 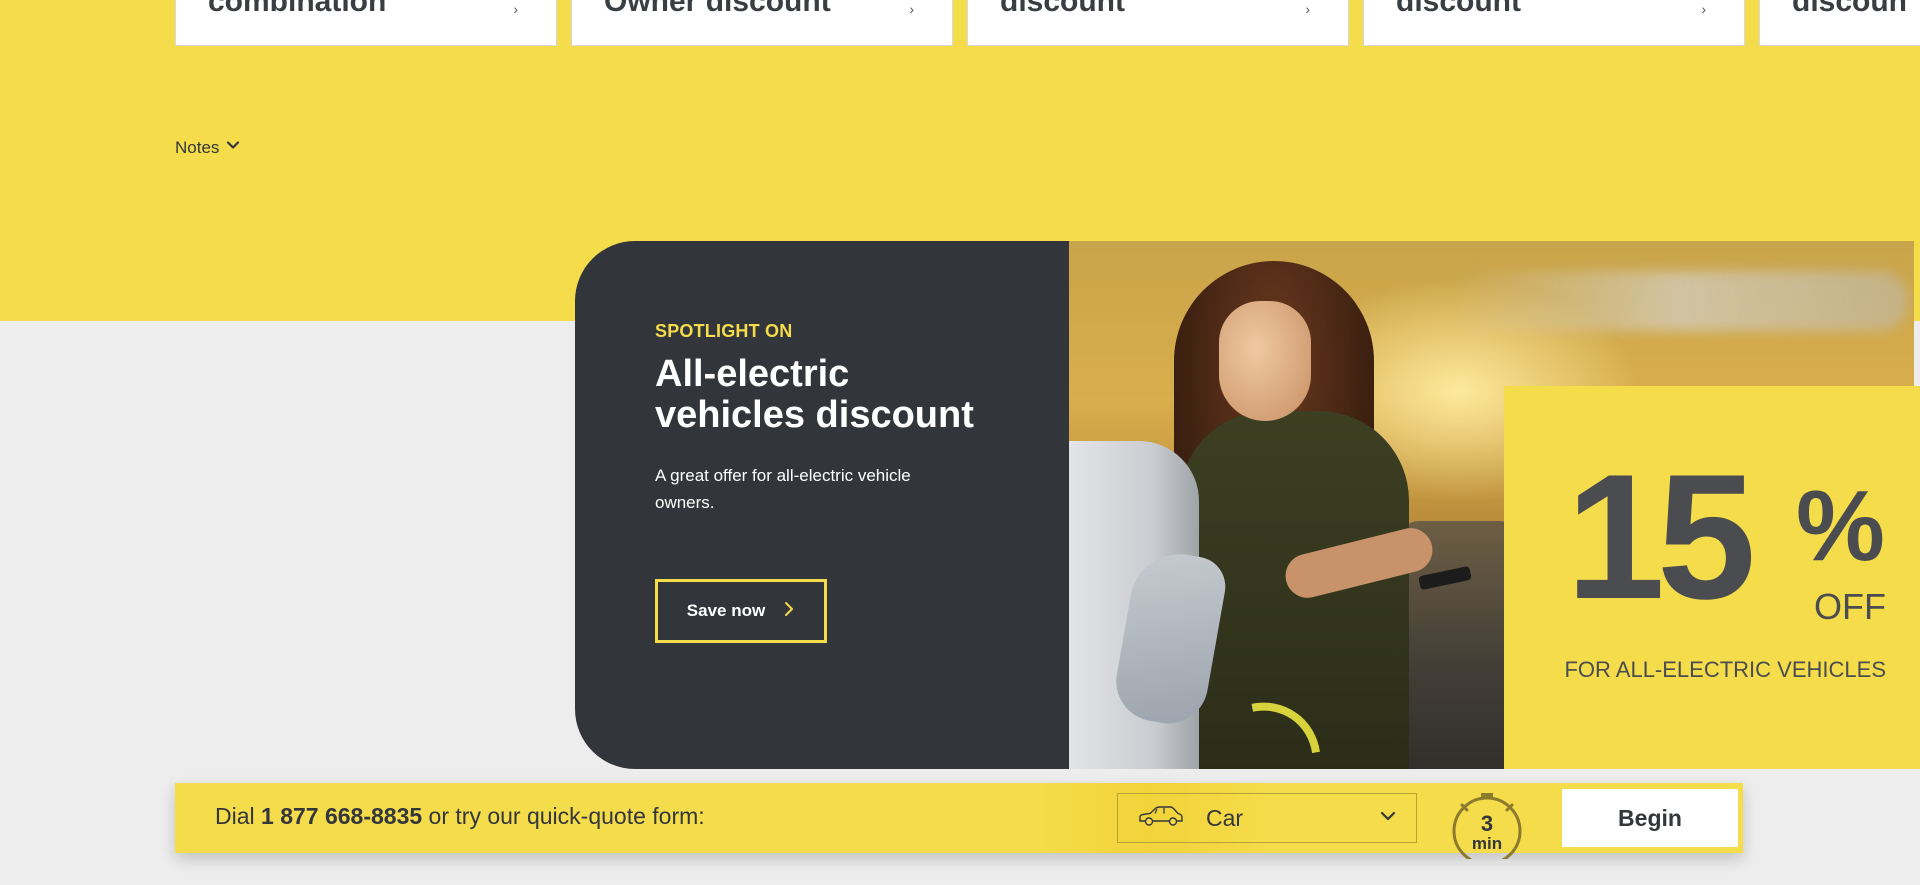 I want to click on quote-suffix: or try our quick-quote form:, so click(x=563, y=816).